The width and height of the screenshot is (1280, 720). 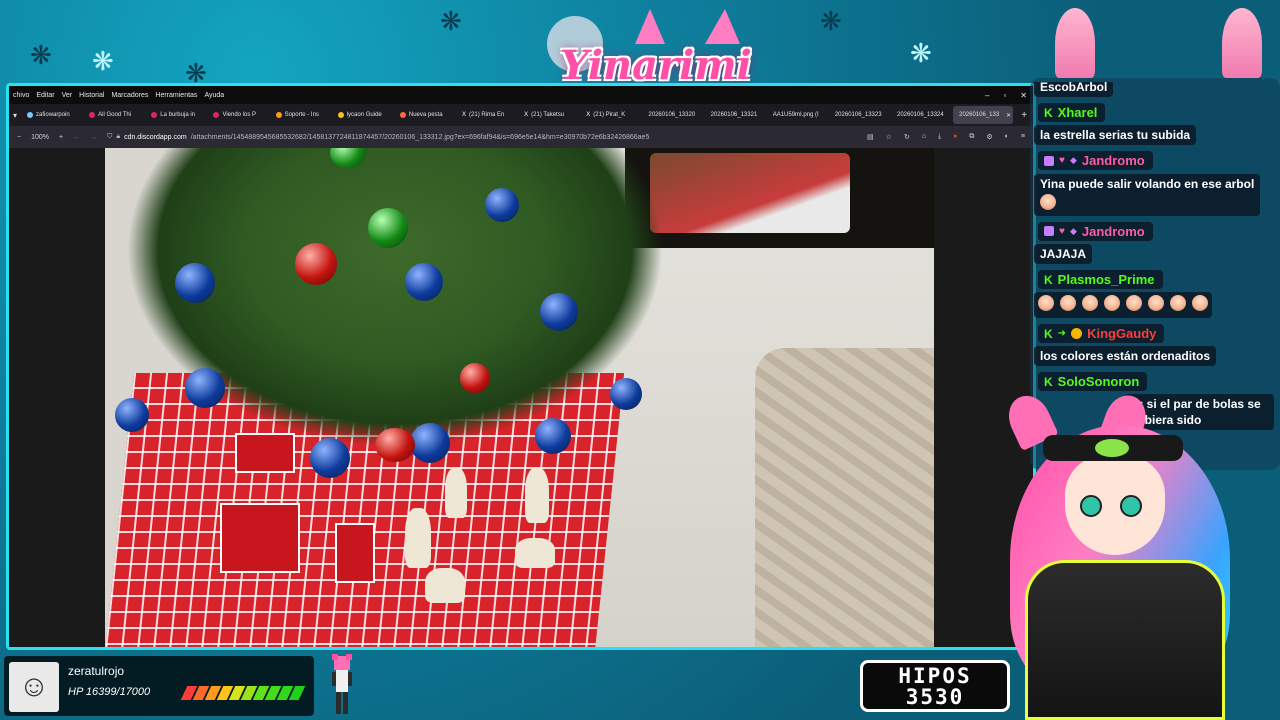 What do you see at coordinates (989, 137) in the screenshot?
I see `extension-icon: ⚙` at bounding box center [989, 137].